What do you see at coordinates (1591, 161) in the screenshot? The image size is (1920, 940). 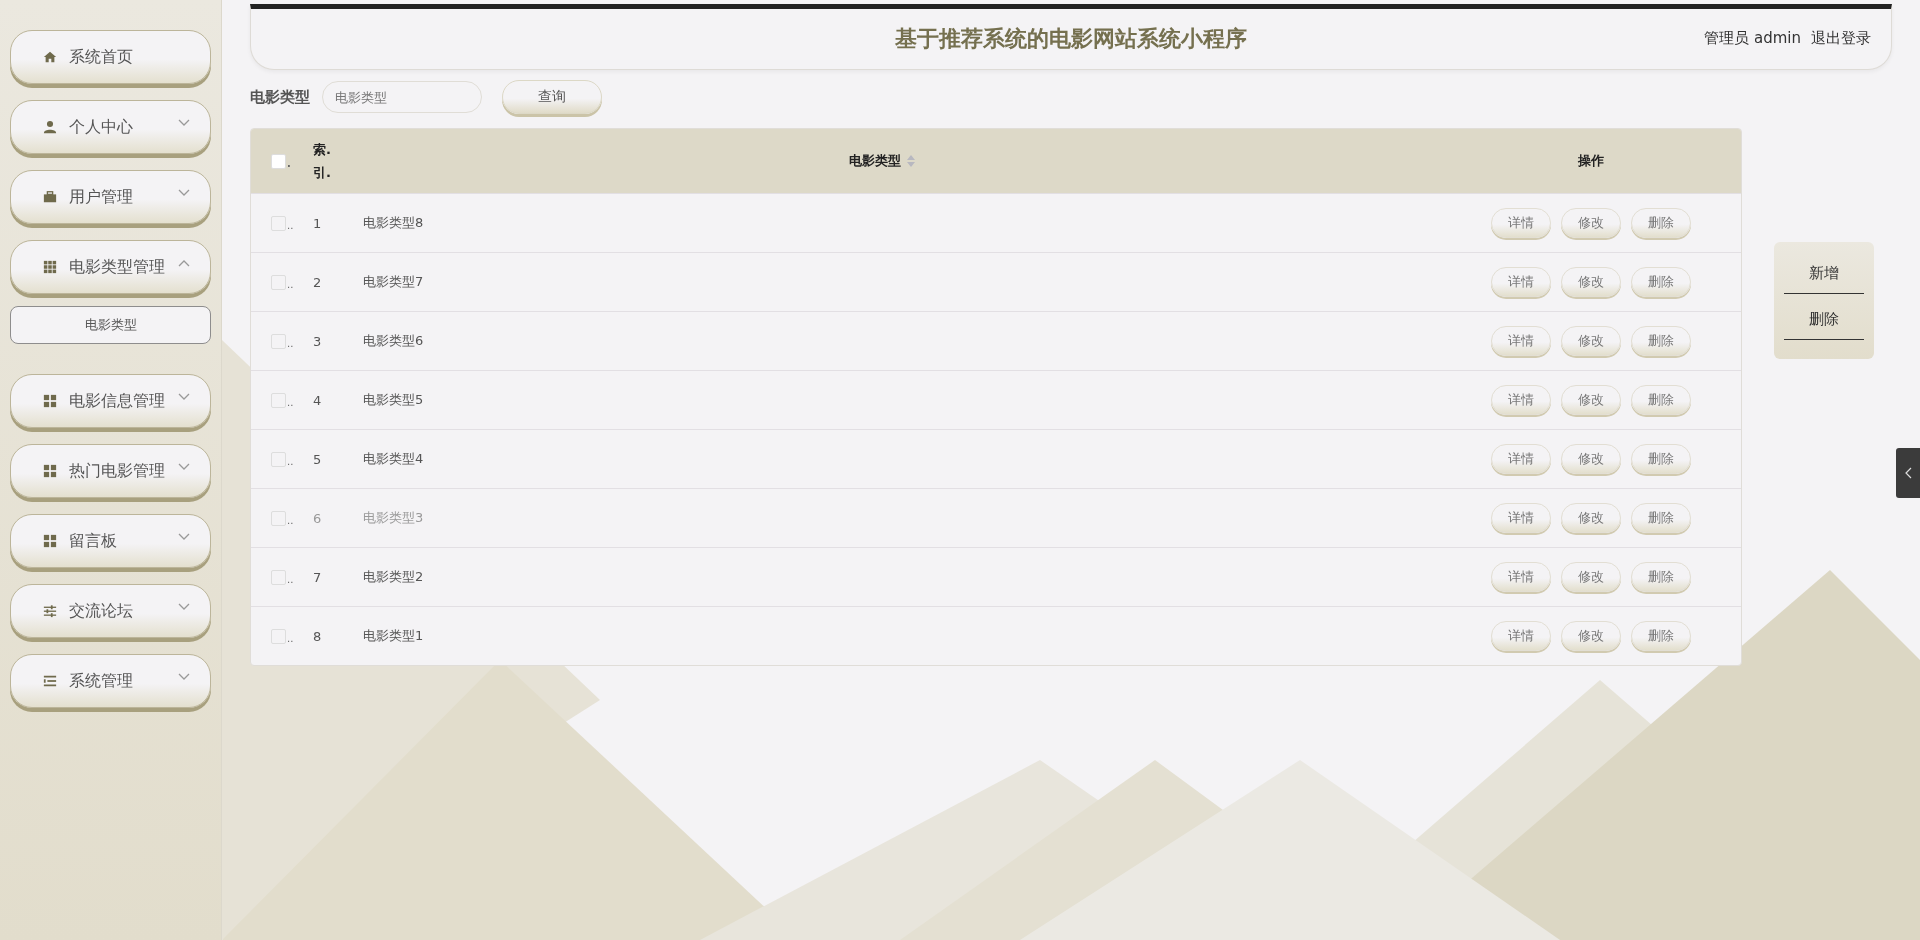 I see `column-heading: 操作` at bounding box center [1591, 161].